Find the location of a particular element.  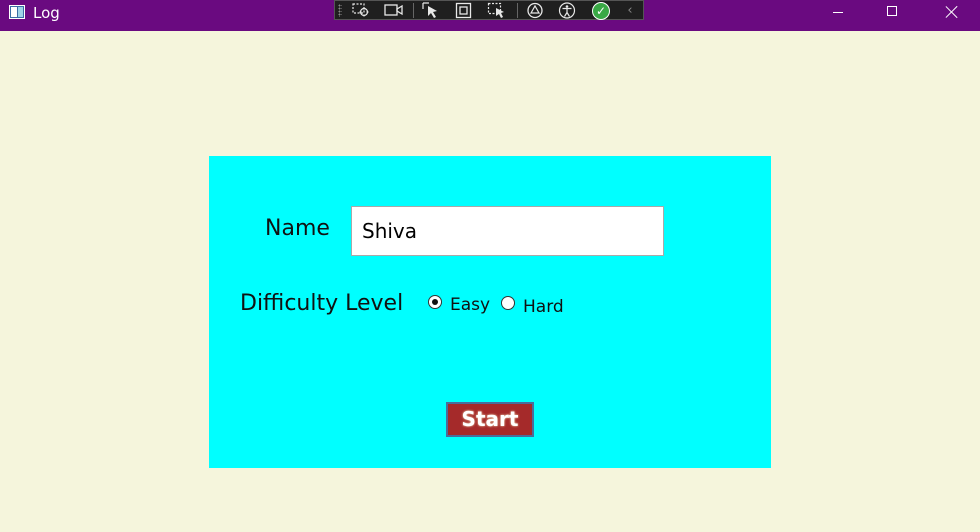

start-button: Start is located at coordinates (490, 419).